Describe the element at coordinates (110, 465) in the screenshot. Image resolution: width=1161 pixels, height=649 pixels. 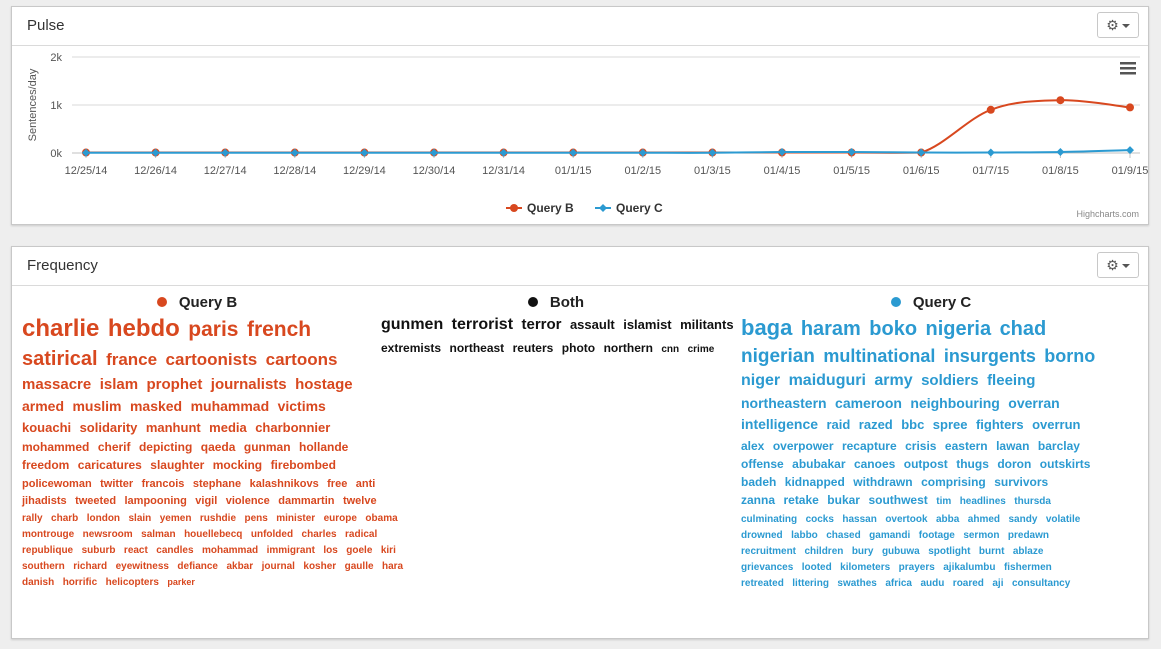
I see `cloud-word: caricatures` at that location.